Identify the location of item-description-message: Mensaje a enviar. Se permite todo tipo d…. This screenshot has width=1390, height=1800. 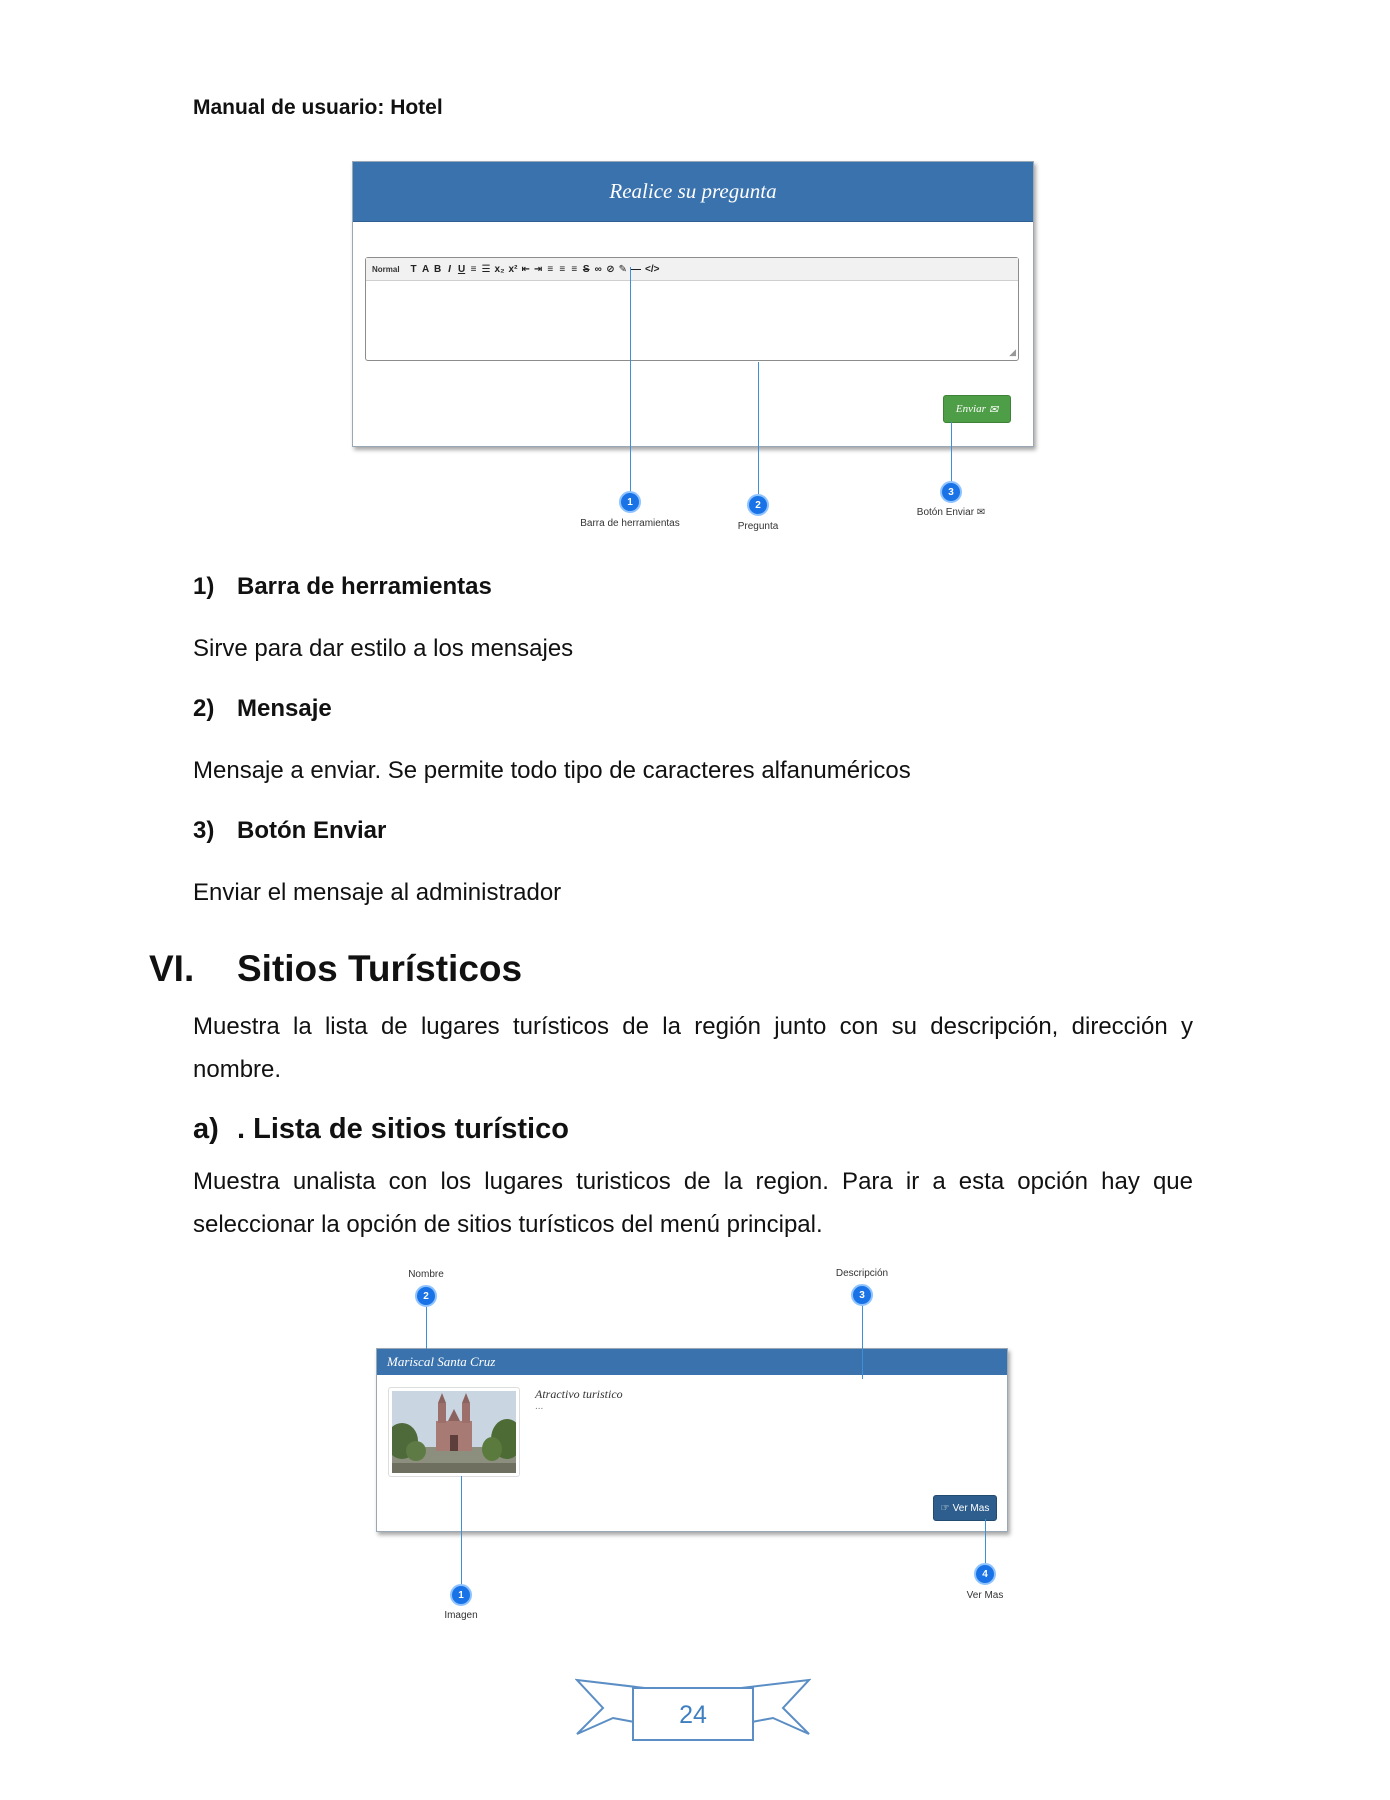
(552, 770).